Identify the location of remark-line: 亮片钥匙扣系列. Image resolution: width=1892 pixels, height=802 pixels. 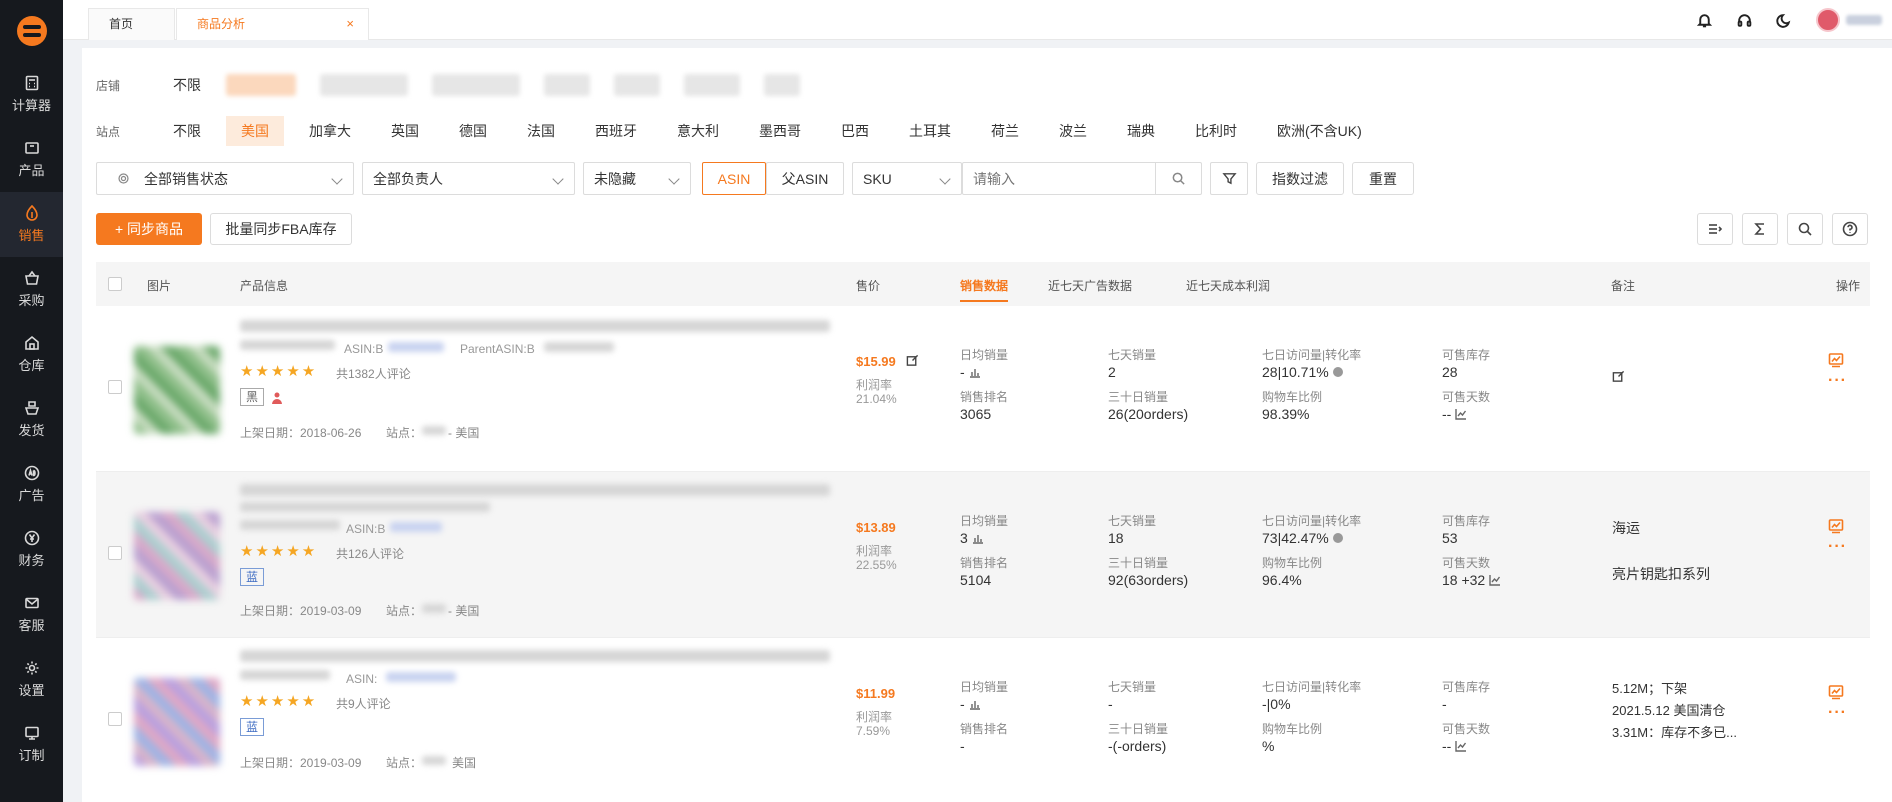
(1661, 574).